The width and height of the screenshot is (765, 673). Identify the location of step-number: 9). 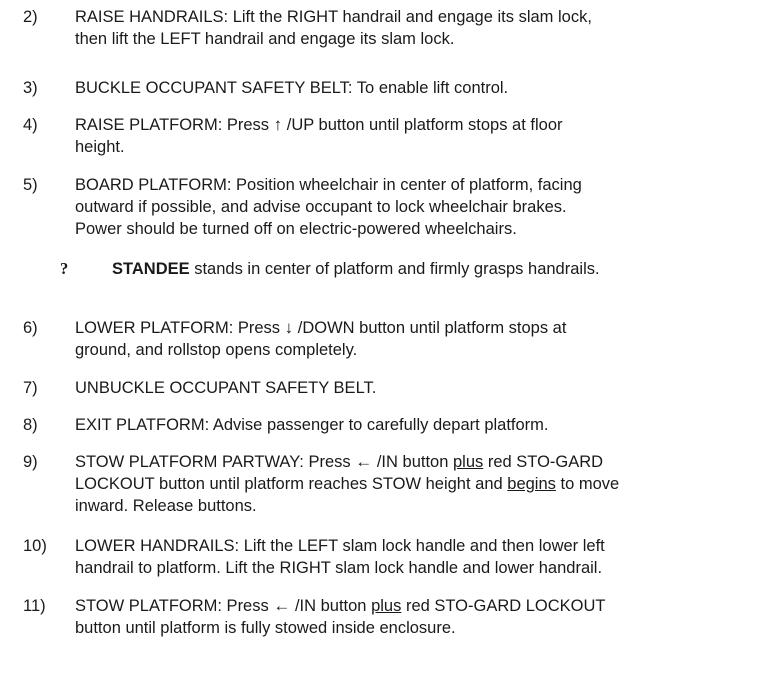
(30, 462).